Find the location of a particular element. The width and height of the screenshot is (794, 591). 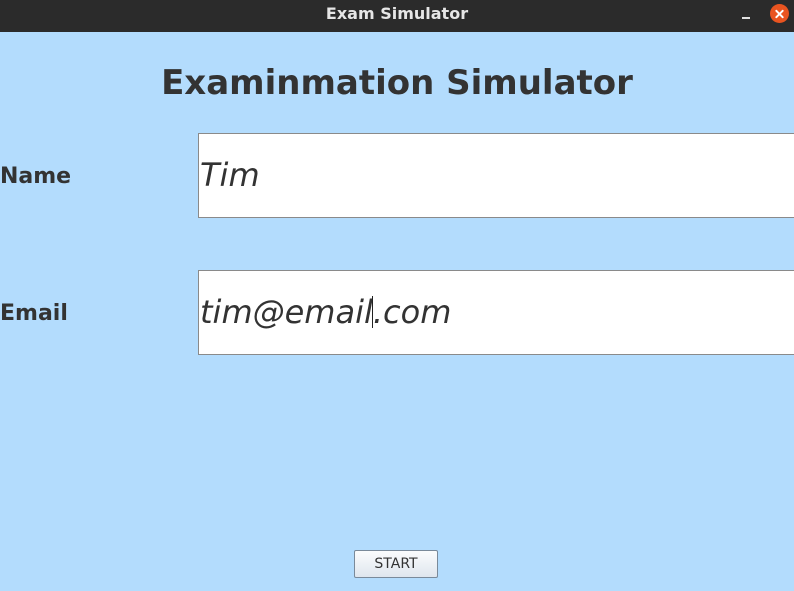

page-title: Examinmation Simulator is located at coordinates (397, 83).